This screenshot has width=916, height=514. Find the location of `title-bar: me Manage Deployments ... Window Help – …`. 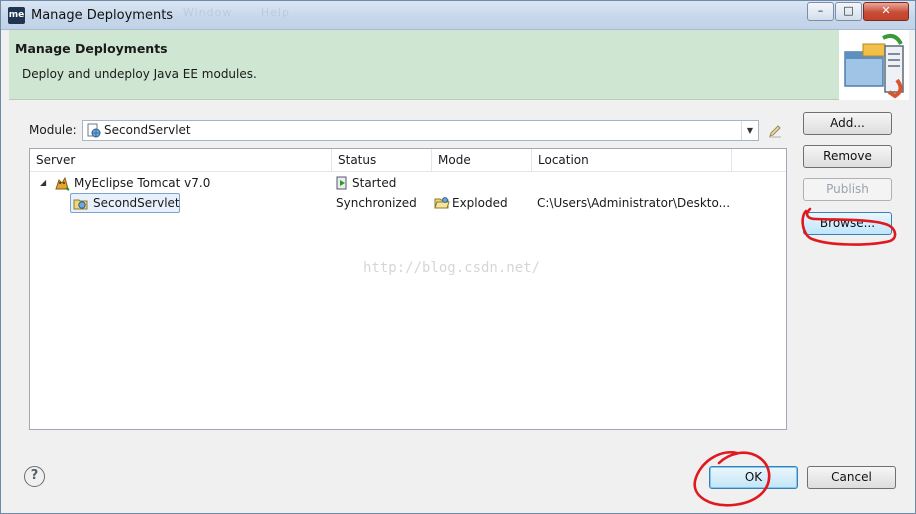

title-bar: me Manage Deployments ... Window Help – … is located at coordinates (458, 15).